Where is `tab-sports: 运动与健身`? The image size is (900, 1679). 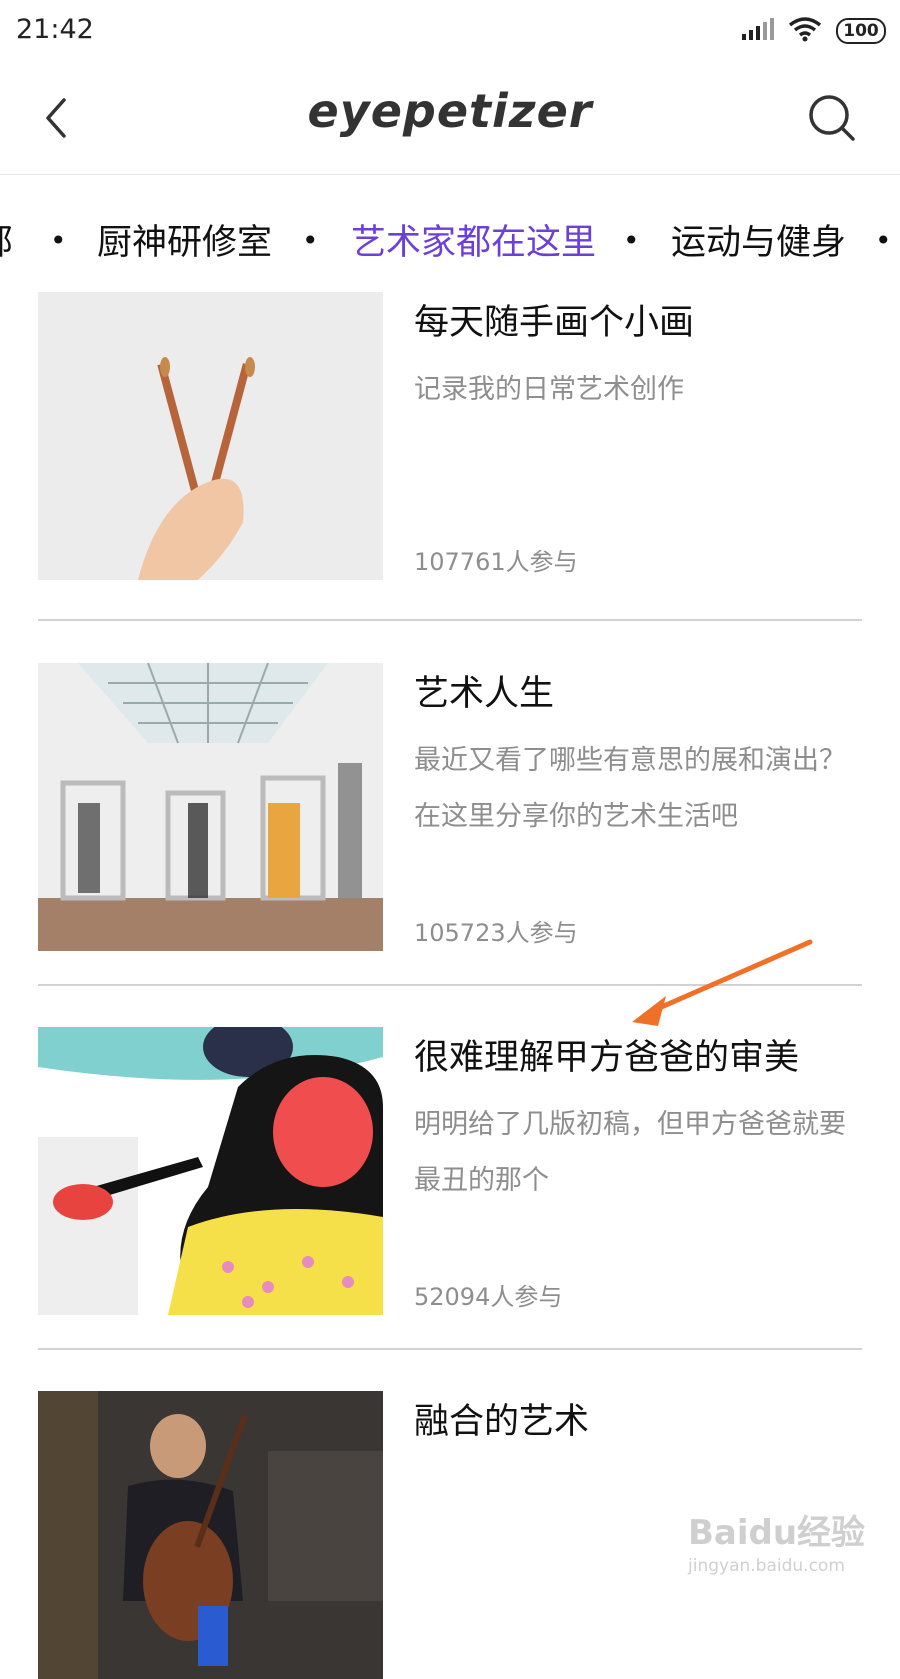 tab-sports: 运动与健身 is located at coordinates (758, 239).